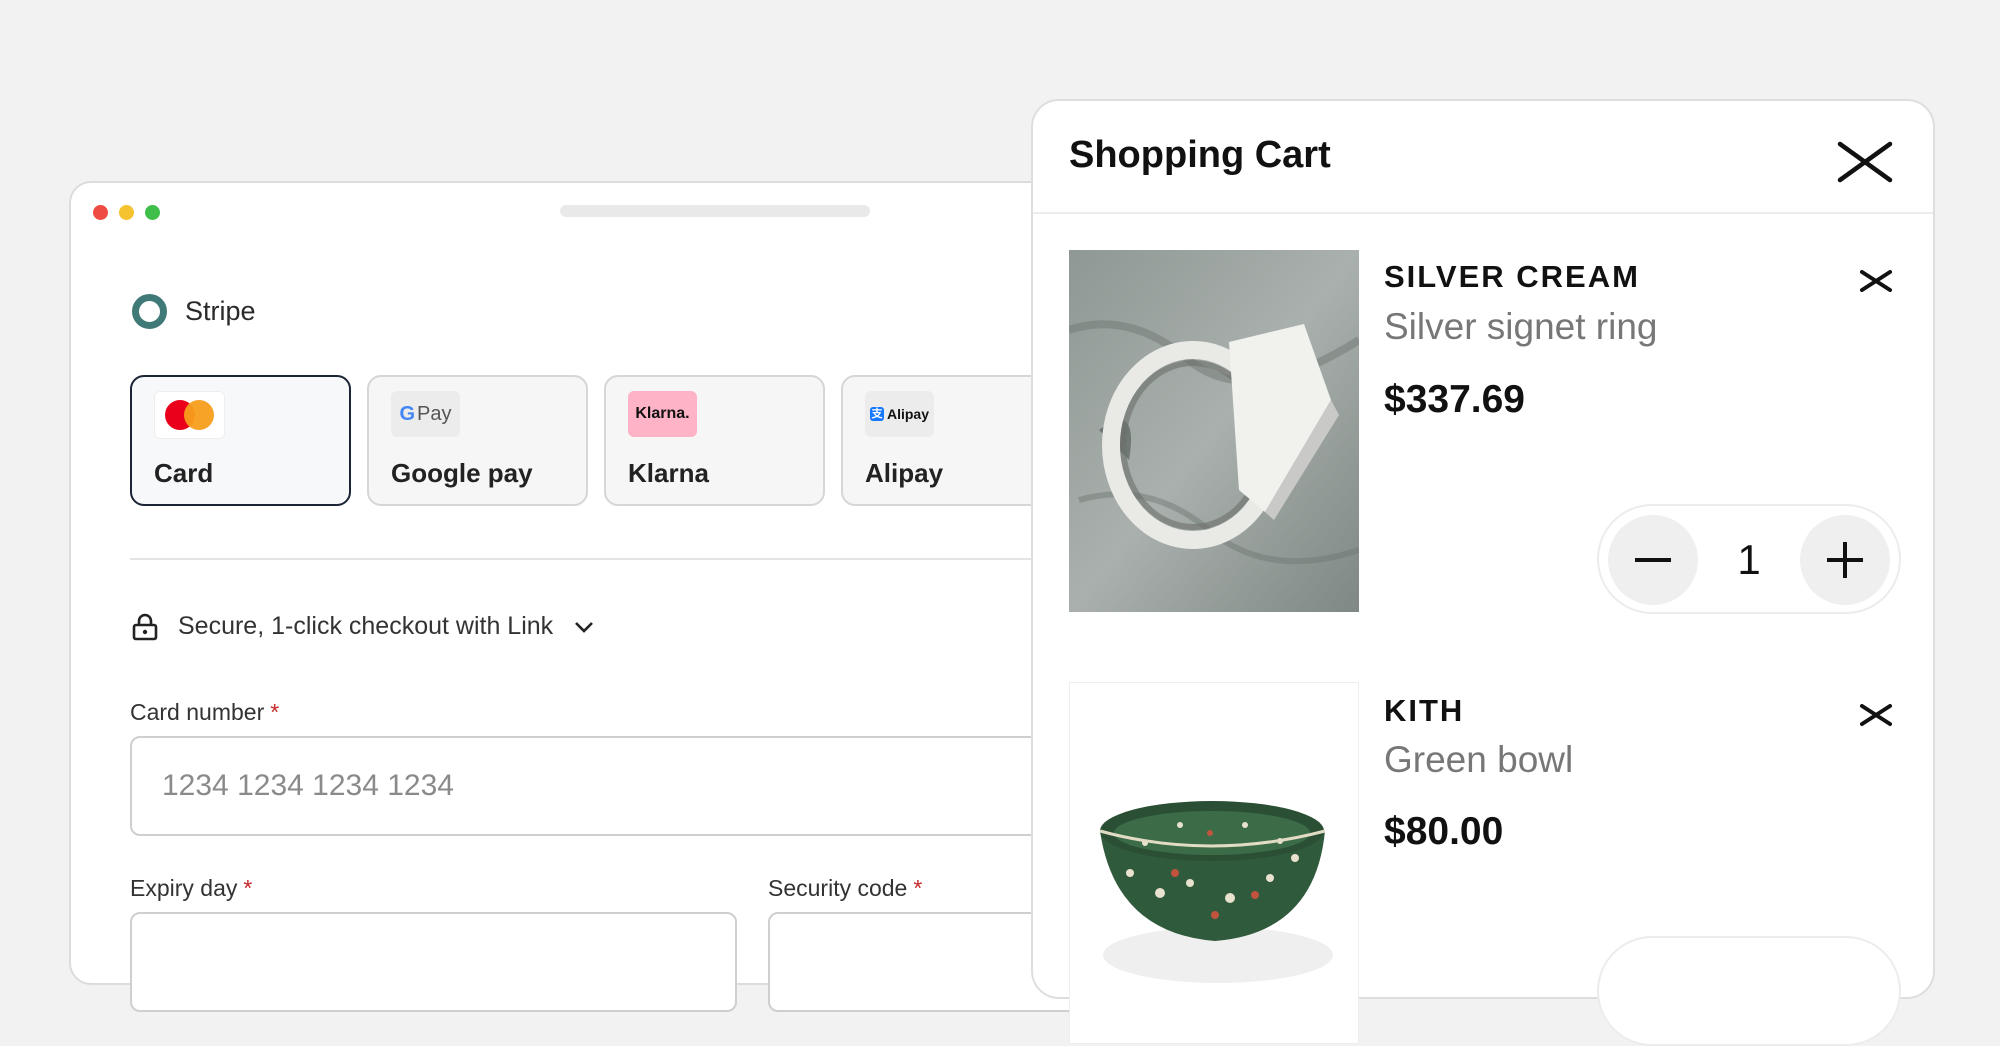  What do you see at coordinates (584, 627) in the screenshot?
I see `chevron-down-icon` at bounding box center [584, 627].